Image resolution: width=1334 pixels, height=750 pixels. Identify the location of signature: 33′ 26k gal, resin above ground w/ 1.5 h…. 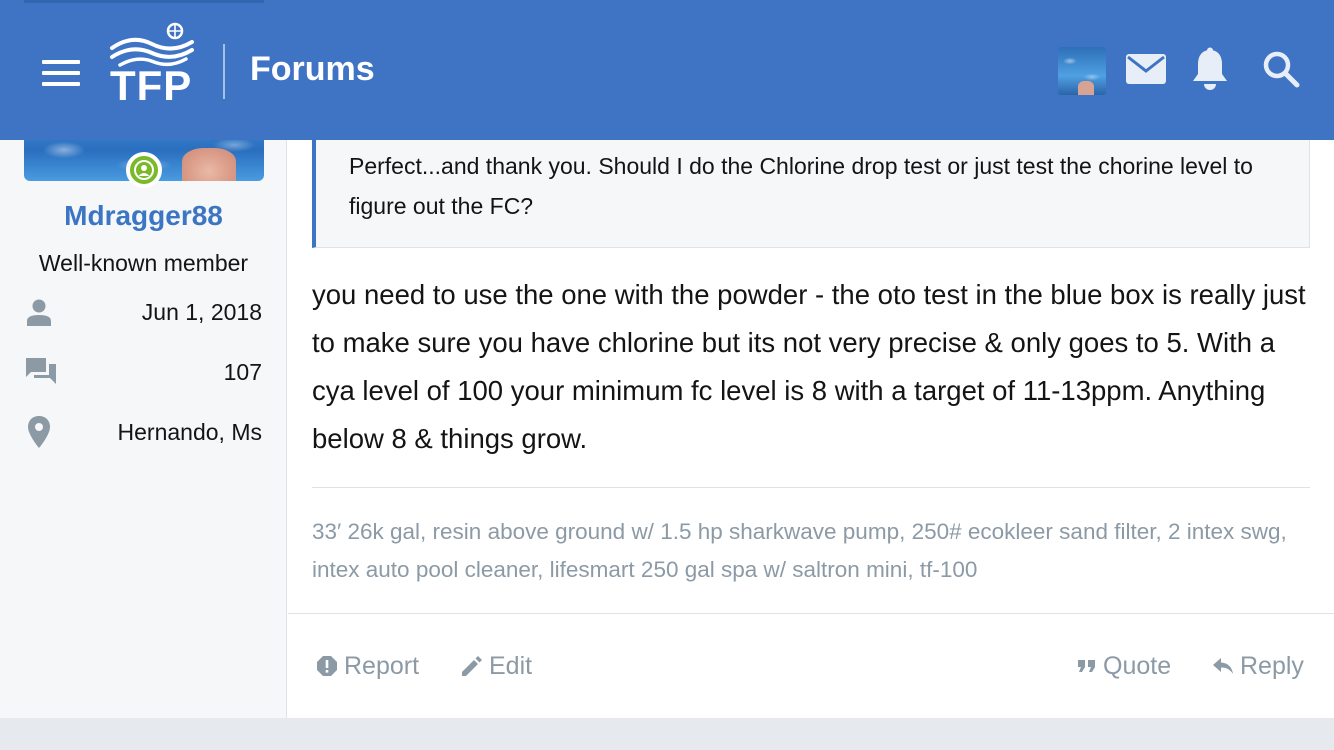
(799, 550).